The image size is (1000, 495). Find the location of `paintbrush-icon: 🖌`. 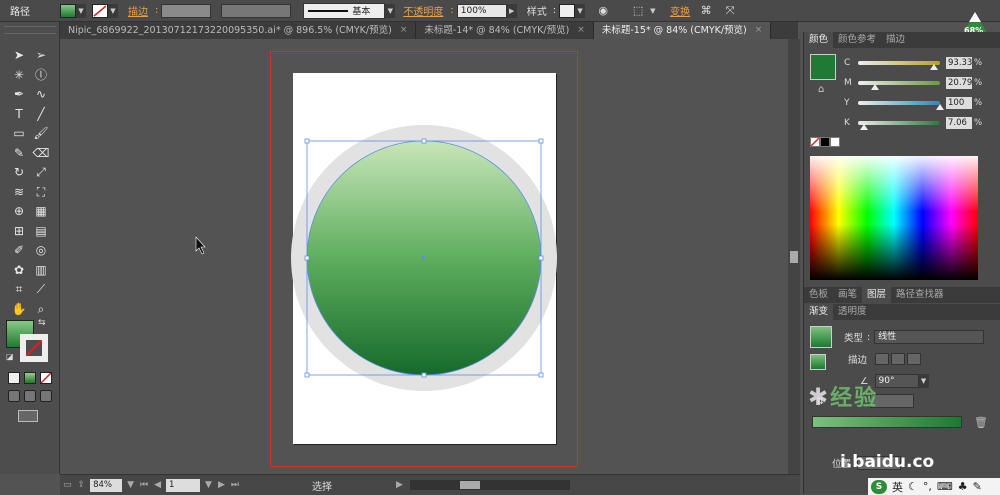

paintbrush-icon: 🖌 is located at coordinates (41, 134).